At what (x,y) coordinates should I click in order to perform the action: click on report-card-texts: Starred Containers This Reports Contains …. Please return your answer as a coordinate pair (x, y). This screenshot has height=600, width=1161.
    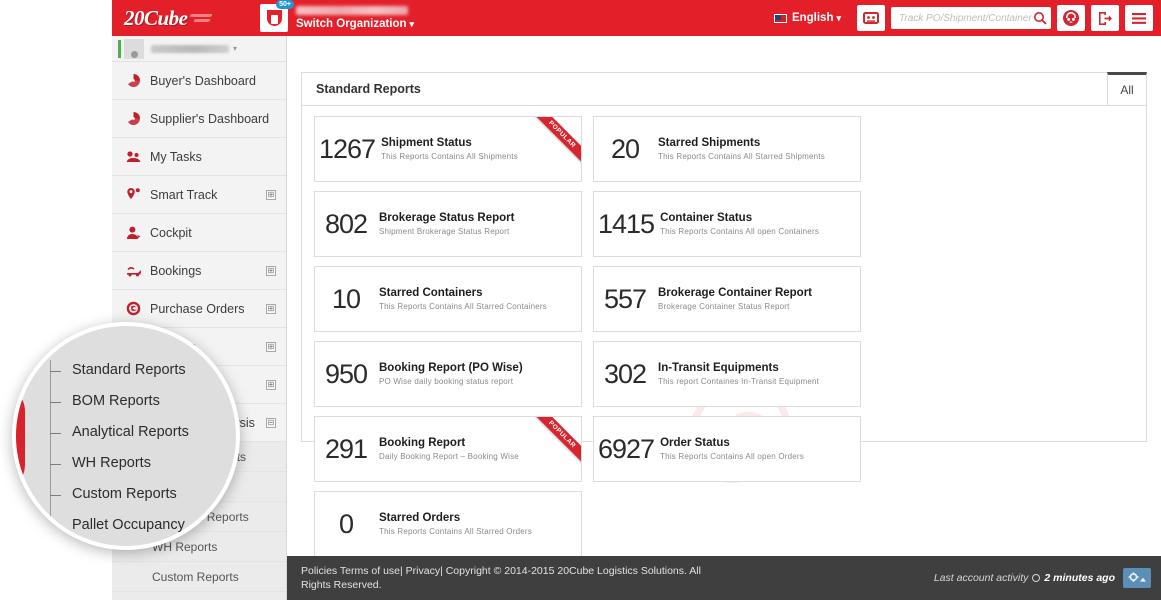
    Looking at the image, I should click on (466, 299).